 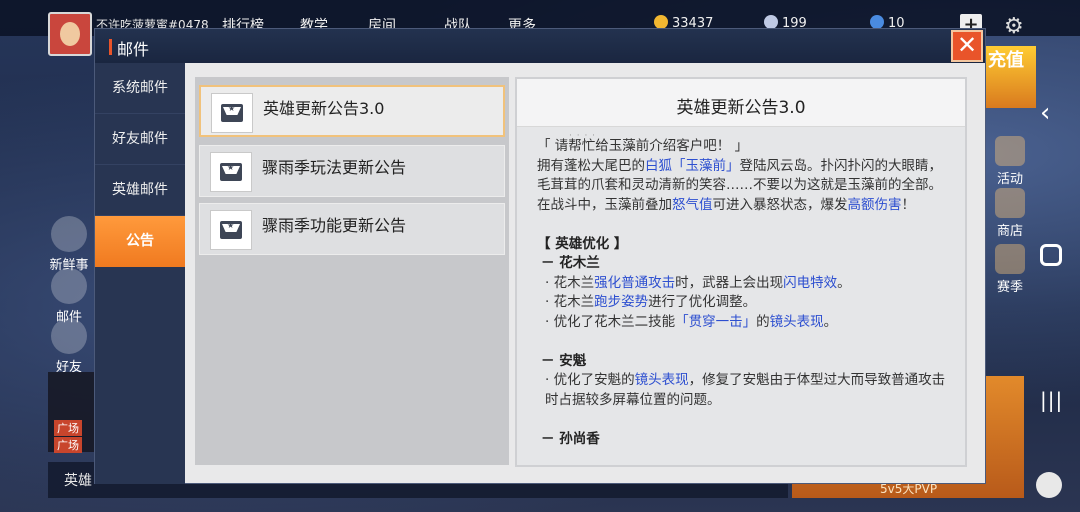 What do you see at coordinates (1010, 151) in the screenshot?
I see `gift-icon` at bounding box center [1010, 151].